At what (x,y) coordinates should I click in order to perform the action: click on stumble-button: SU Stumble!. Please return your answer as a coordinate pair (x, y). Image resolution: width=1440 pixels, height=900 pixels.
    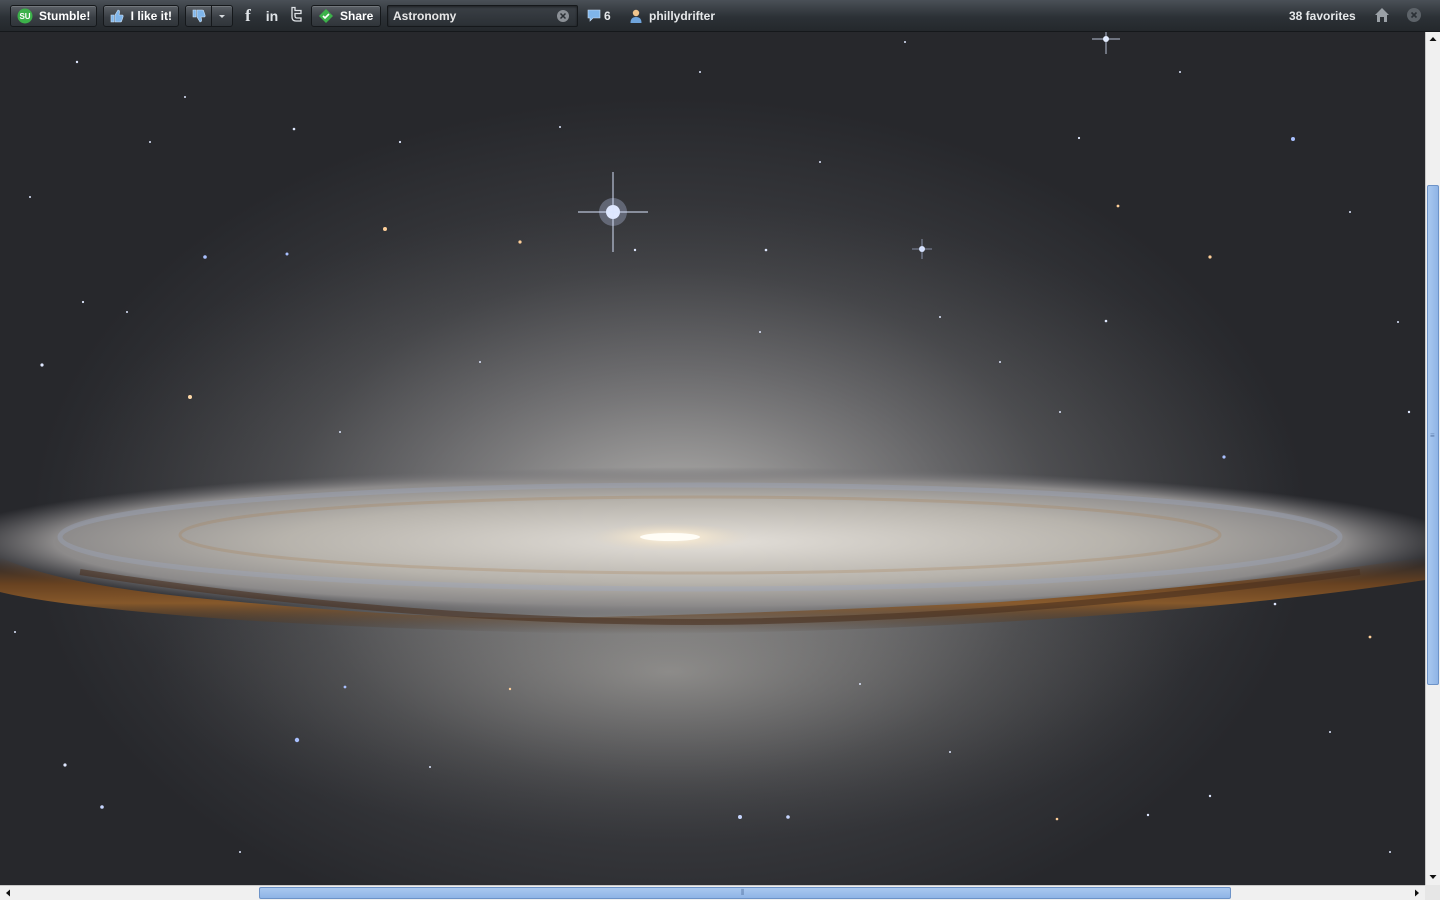
    Looking at the image, I should click on (53, 16).